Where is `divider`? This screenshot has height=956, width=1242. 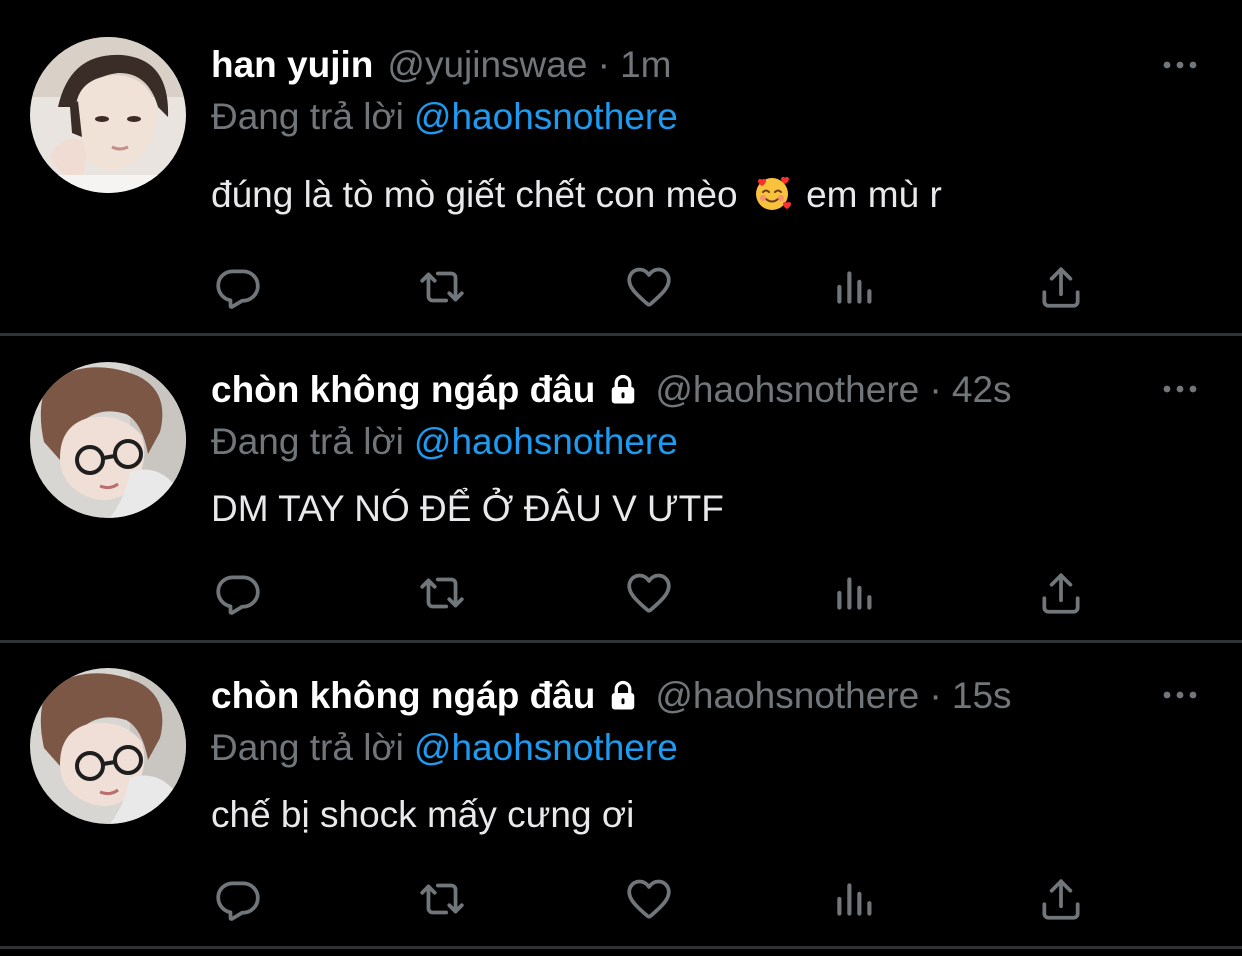 divider is located at coordinates (621, 947).